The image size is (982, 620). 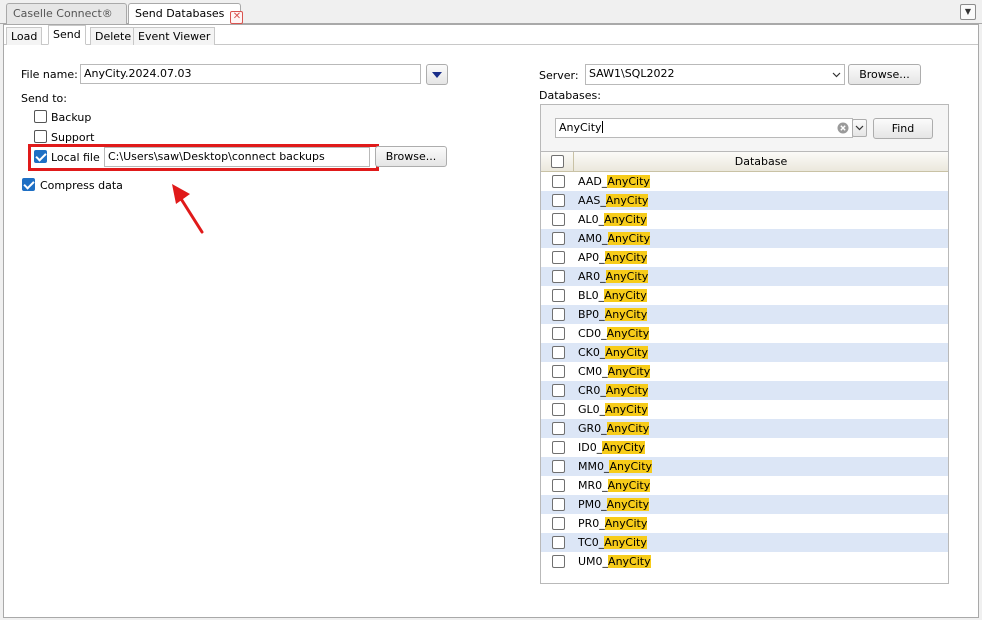 I want to click on table-row: UM0_AnyCity, so click(x=744, y=561).